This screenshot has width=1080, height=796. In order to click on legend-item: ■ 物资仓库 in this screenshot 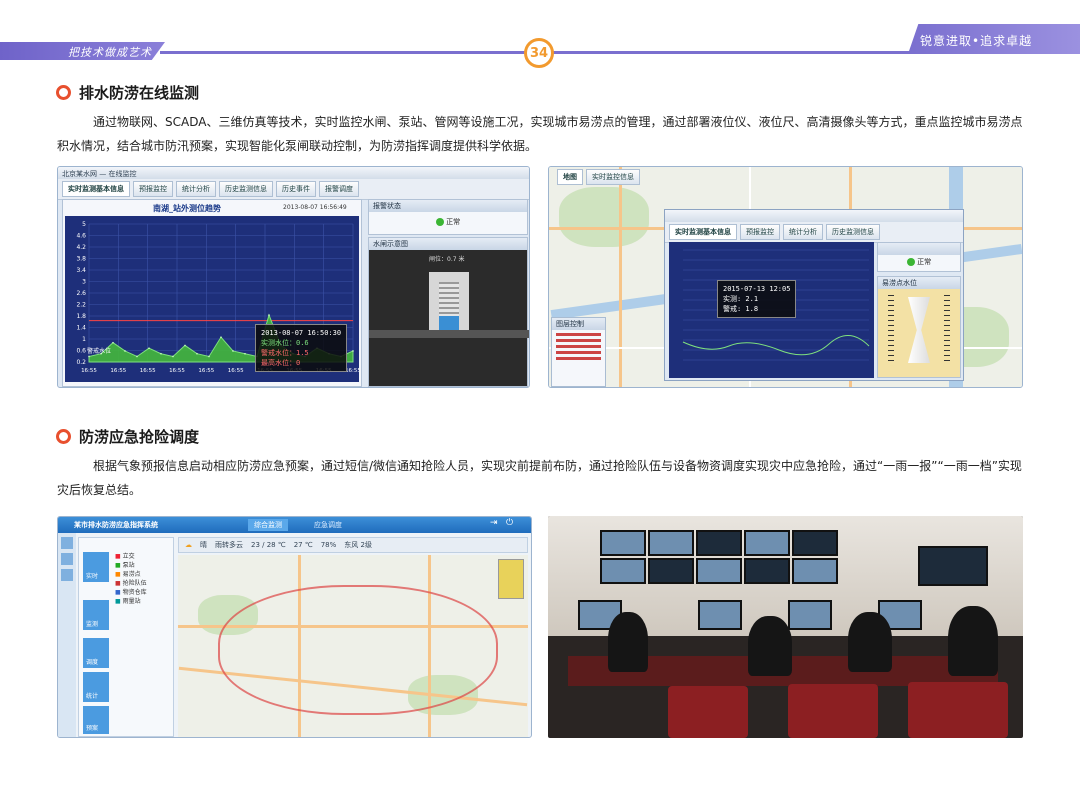, I will do `click(131, 592)`.